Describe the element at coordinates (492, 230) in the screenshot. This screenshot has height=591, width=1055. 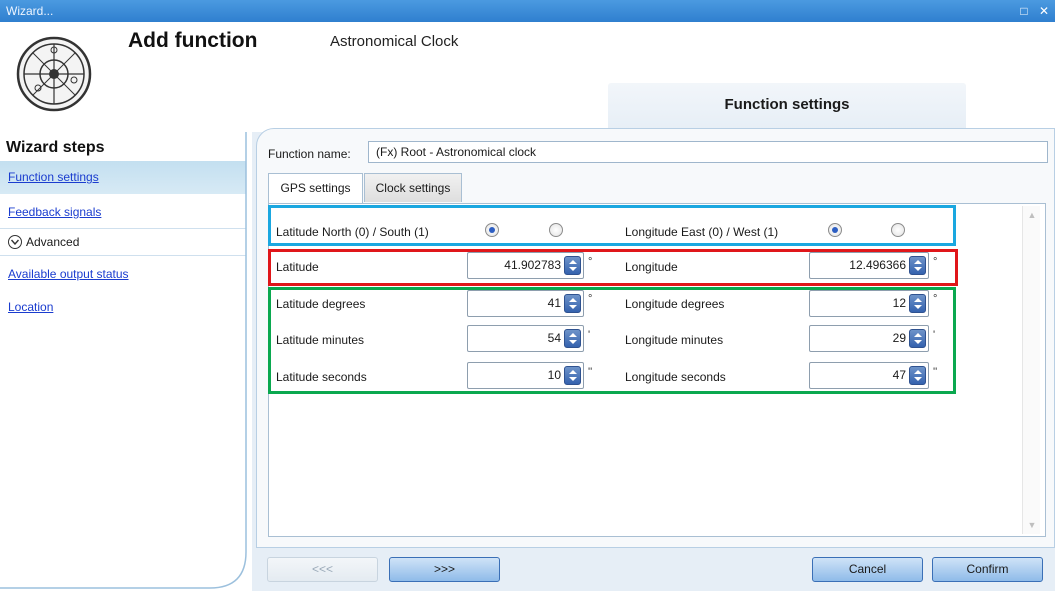
I see `latitude-north-radio` at that location.